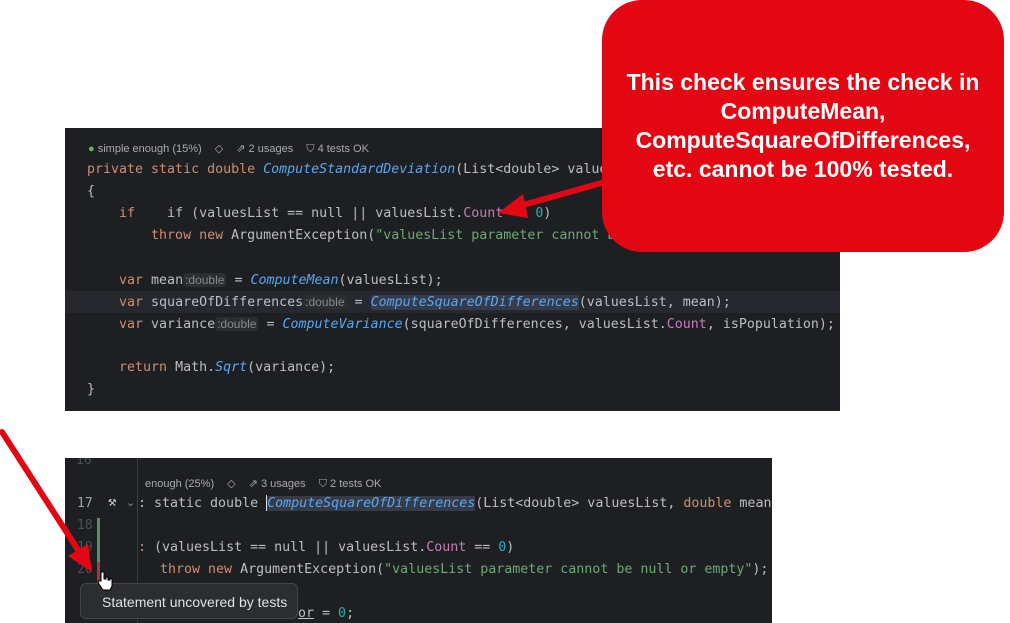 The width and height of the screenshot is (1010, 623). Describe the element at coordinates (46, 500) in the screenshot. I see `arrow-to-gutter` at that location.